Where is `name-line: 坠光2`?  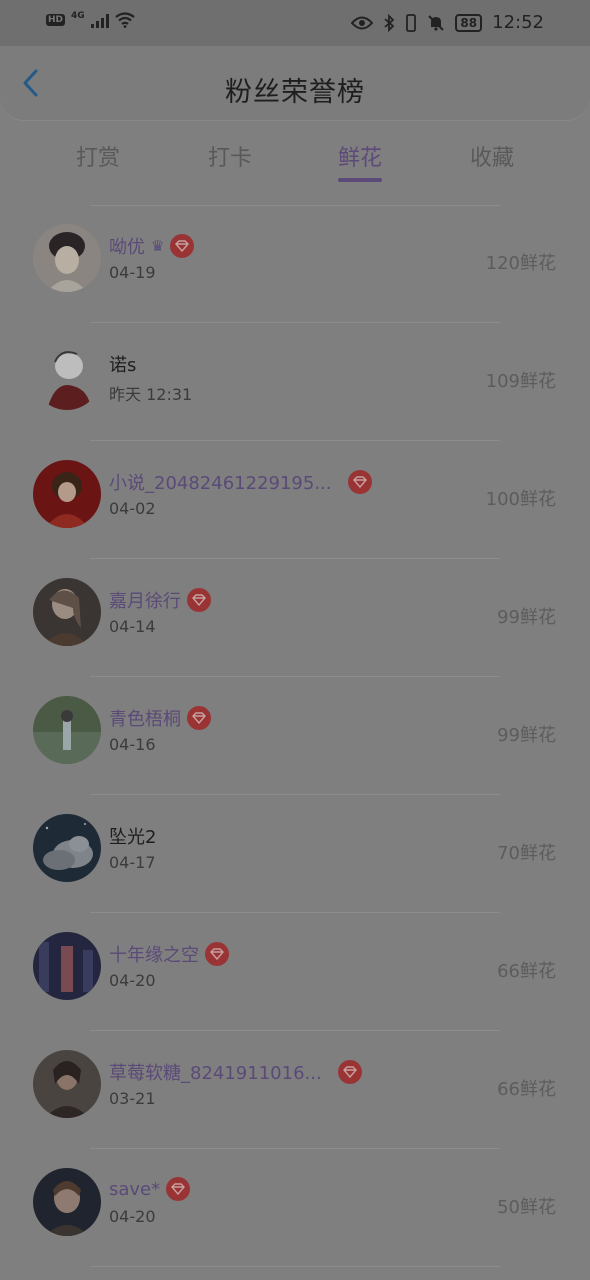 name-line: 坠光2 is located at coordinates (132, 836).